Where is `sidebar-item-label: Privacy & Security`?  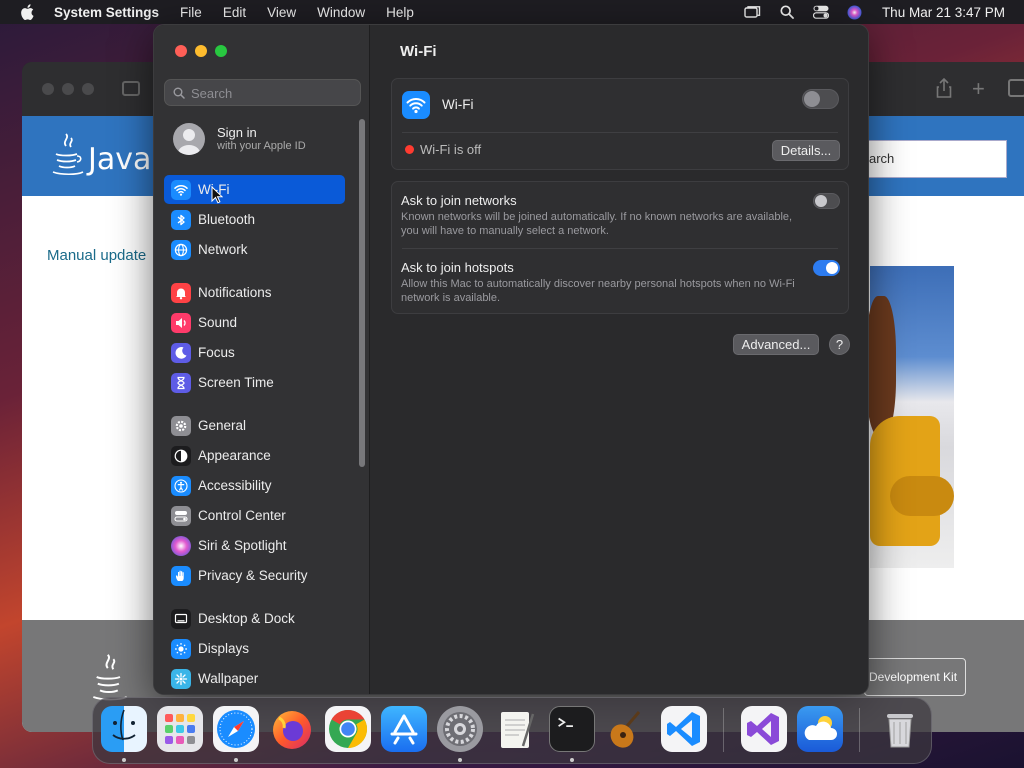
sidebar-item-label: Privacy & Security is located at coordinates (253, 575).